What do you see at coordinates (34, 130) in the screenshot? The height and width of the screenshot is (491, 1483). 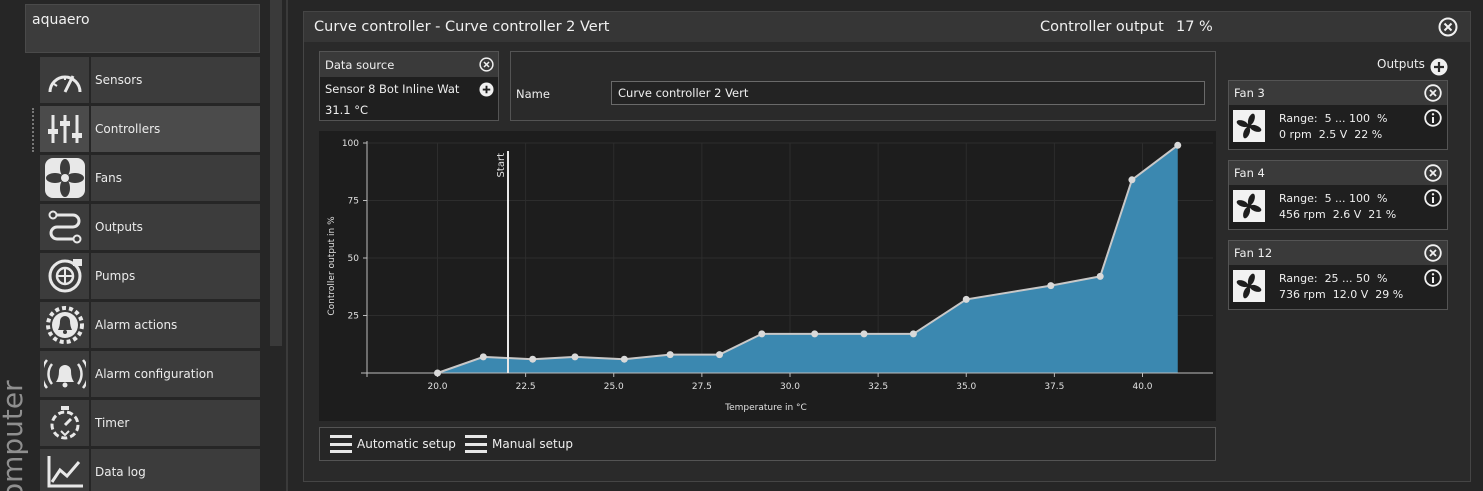 I see `nav-drag-handle` at bounding box center [34, 130].